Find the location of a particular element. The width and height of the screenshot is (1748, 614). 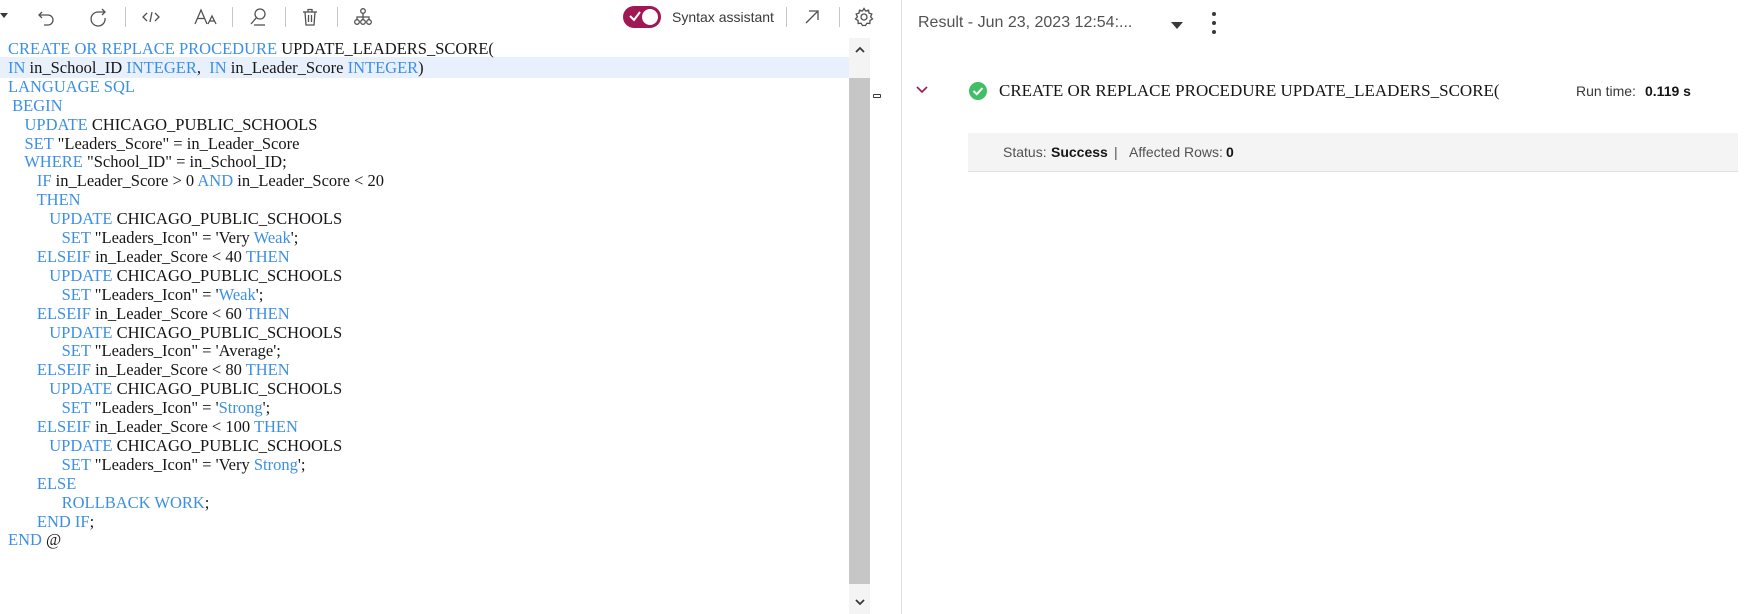

code-line: SET "Leaders_Score" = in_Leader_Score is located at coordinates (154, 143).